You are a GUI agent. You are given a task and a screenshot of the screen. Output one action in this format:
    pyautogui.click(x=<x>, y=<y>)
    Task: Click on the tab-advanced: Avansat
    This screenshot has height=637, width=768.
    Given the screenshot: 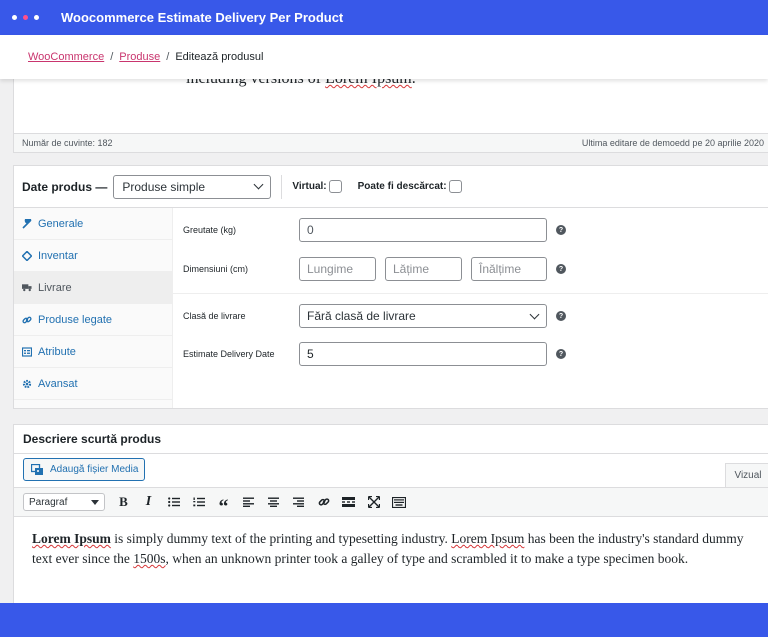 What is the action you would take?
    pyautogui.click(x=93, y=384)
    